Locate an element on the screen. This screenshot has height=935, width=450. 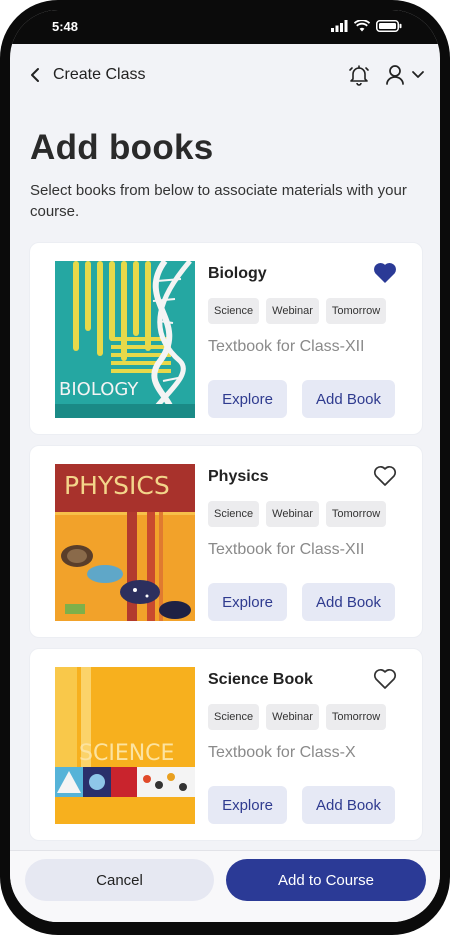
book-subtitle: Textbook for Class-X is located at coordinates (282, 752).